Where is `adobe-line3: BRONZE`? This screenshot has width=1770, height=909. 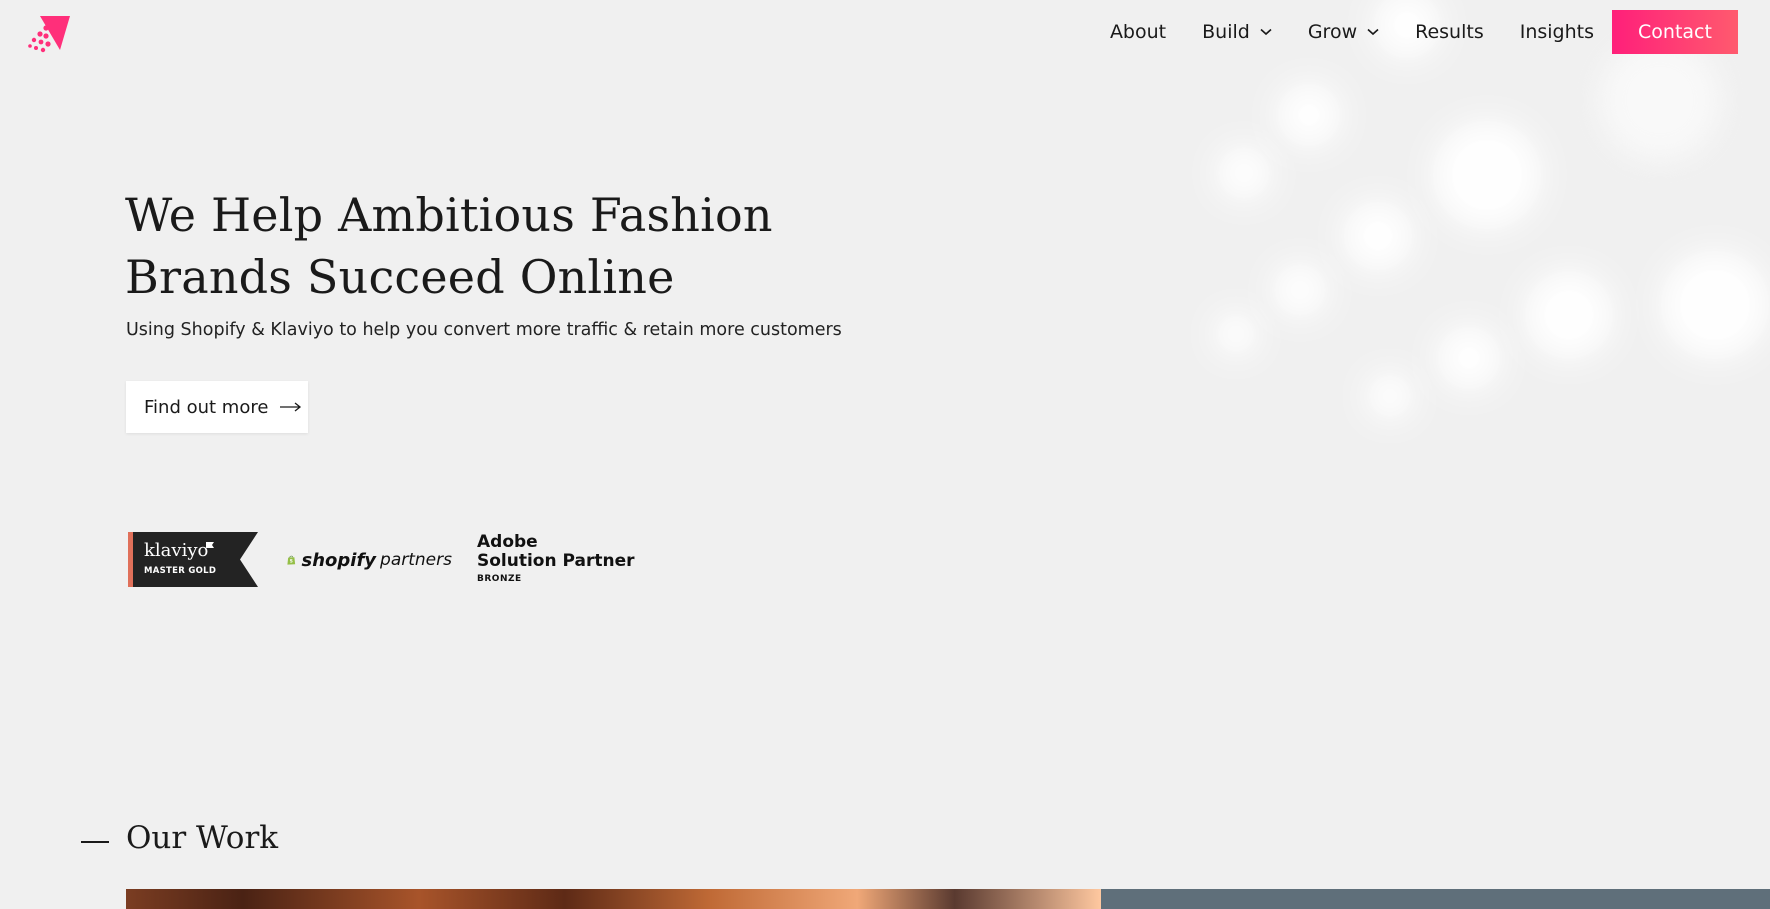 adobe-line3: BRONZE is located at coordinates (499, 579).